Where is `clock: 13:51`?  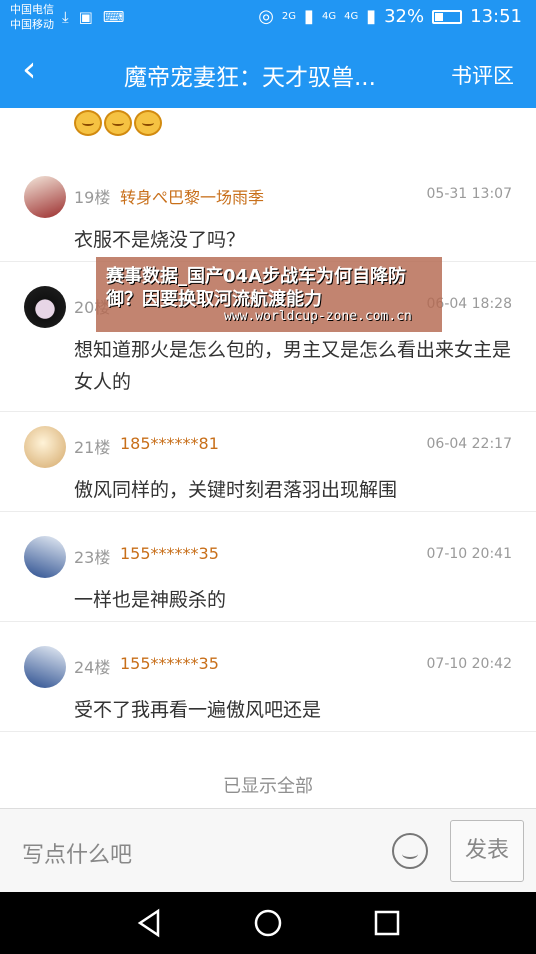
clock: 13:51 is located at coordinates (496, 16).